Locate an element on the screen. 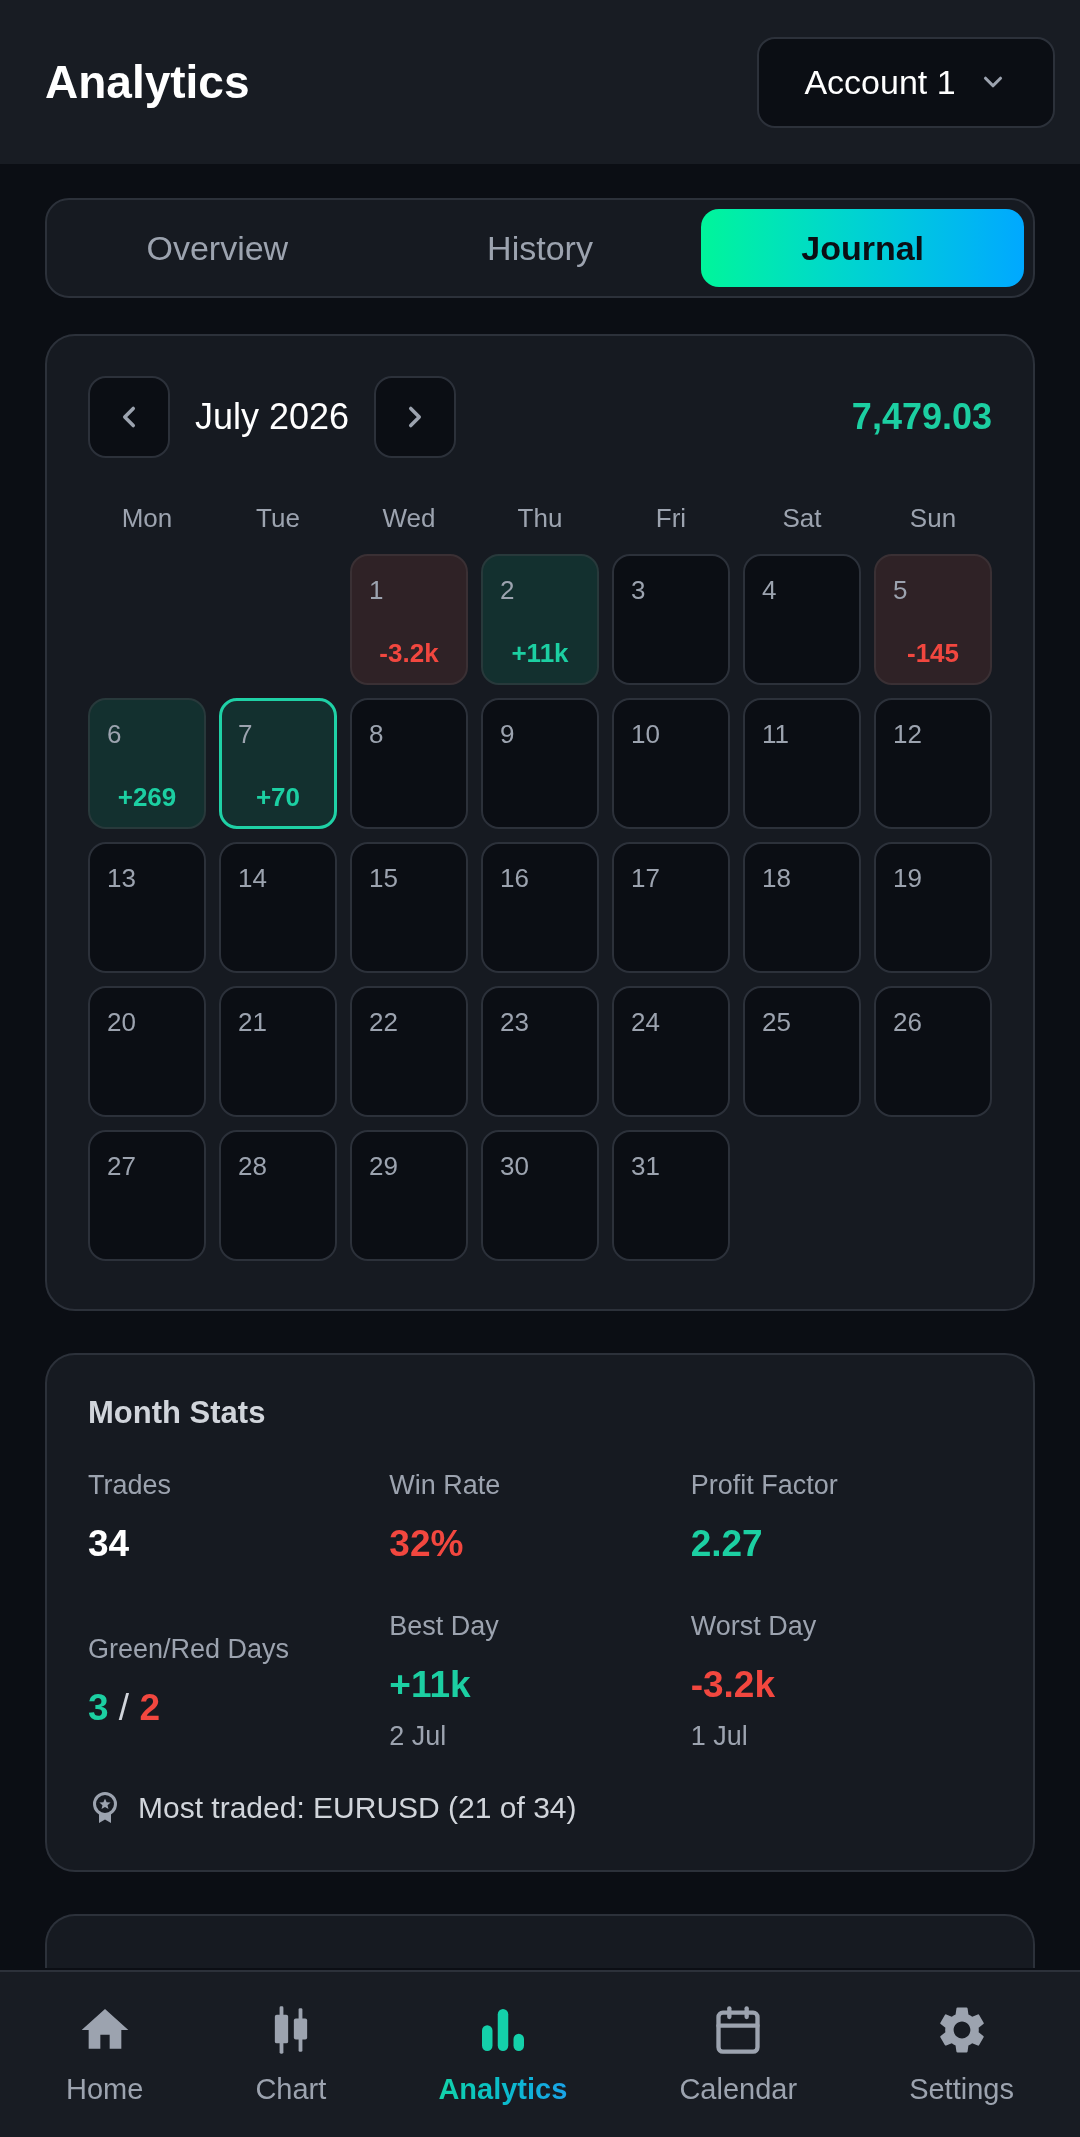 The height and width of the screenshot is (2137, 1080). day-cell: 17 is located at coordinates (671, 907).